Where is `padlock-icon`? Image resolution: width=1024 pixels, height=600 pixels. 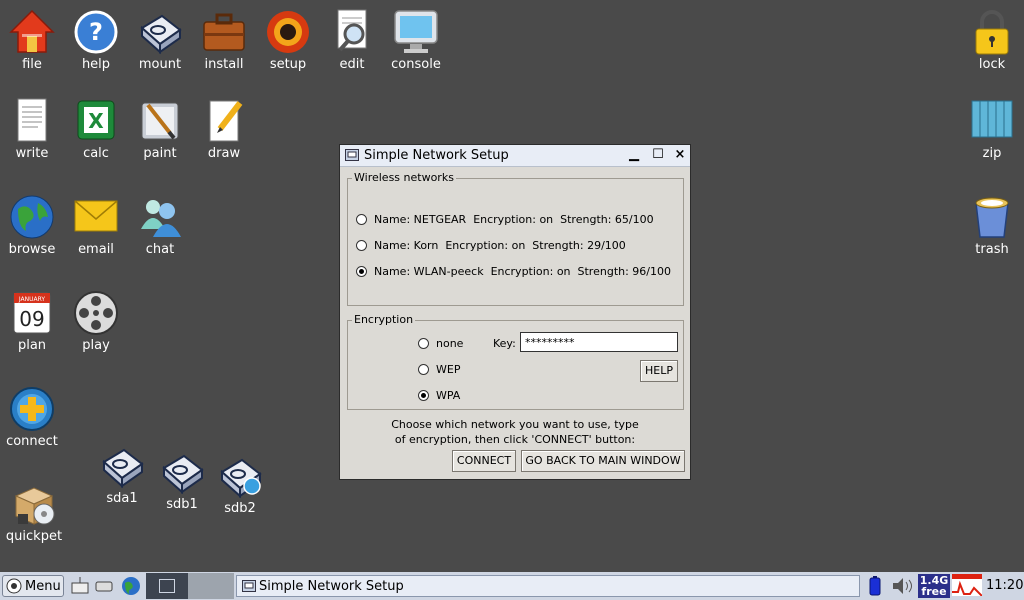
padlock-icon is located at coordinates (992, 32).